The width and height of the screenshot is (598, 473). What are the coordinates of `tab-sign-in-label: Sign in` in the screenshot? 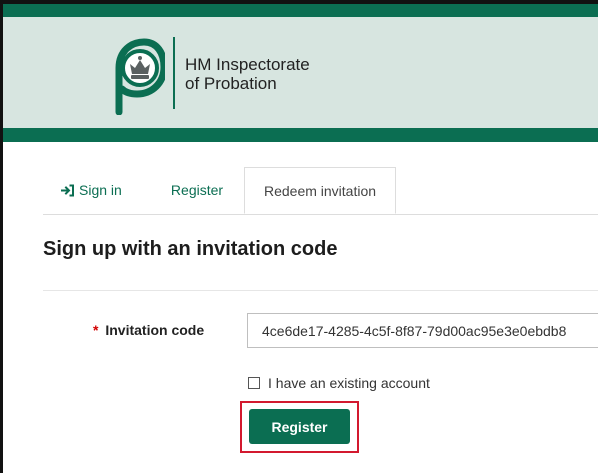 It's located at (100, 190).